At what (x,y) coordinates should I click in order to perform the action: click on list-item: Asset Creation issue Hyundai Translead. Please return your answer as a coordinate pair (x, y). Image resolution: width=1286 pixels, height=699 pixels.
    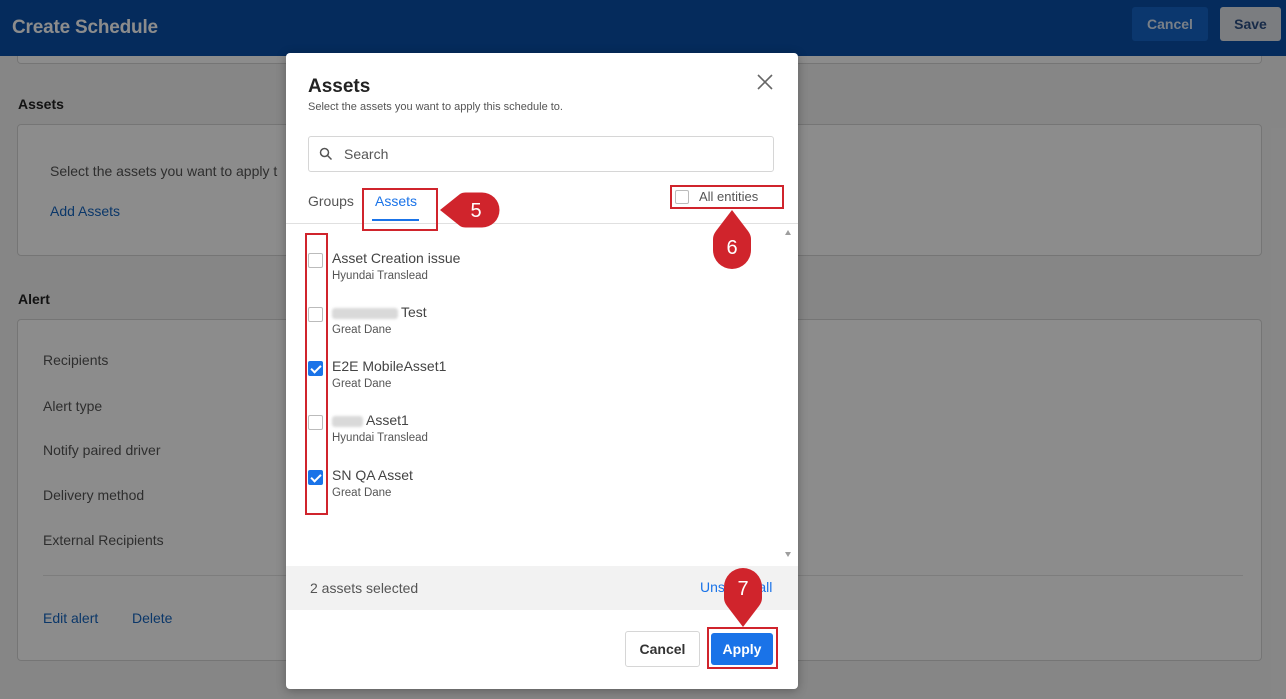
    Looking at the image, I should click on (543, 270).